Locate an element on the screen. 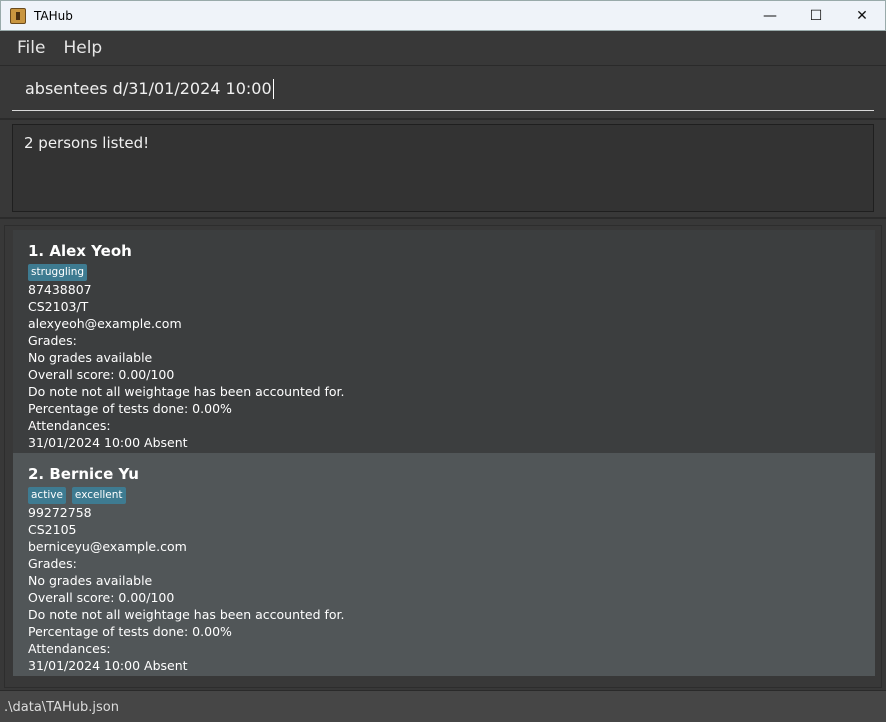 Image resolution: width=886 pixels, height=722 pixels. command-input: absentees d/31/01/2024 10:00 is located at coordinates (443, 89).